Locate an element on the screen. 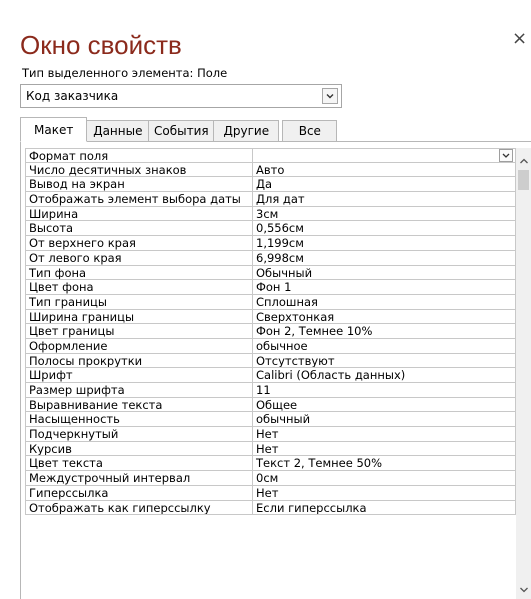 This screenshot has height=599, width=531. property-value: 1,199см is located at coordinates (384, 243).